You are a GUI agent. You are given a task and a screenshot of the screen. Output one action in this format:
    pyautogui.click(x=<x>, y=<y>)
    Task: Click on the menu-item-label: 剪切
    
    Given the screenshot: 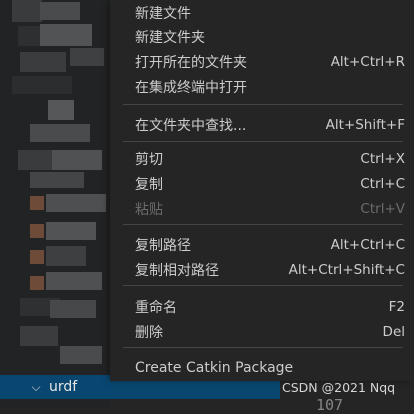 What is the action you would take?
    pyautogui.click(x=149, y=160)
    